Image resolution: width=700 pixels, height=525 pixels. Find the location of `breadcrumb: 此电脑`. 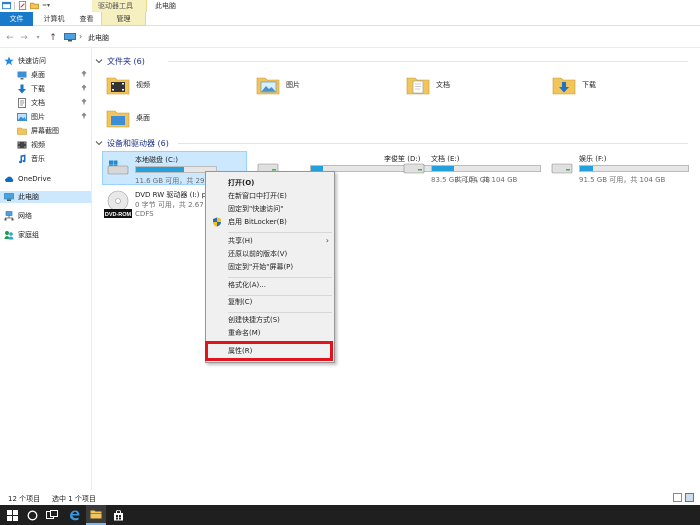

breadcrumb: 此电脑 is located at coordinates (98, 38).